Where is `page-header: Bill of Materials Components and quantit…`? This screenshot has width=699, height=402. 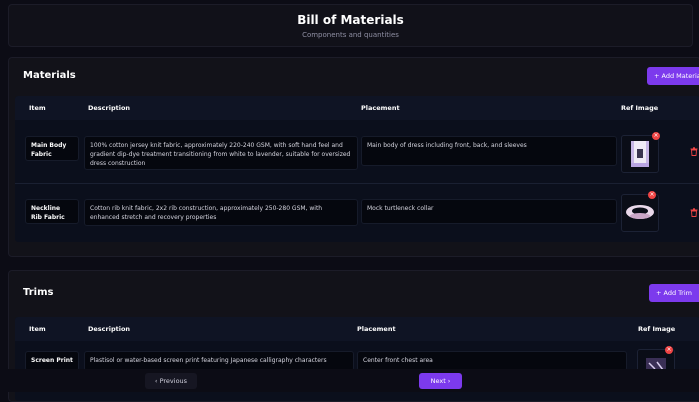 page-header: Bill of Materials Components and quantit… is located at coordinates (350, 25).